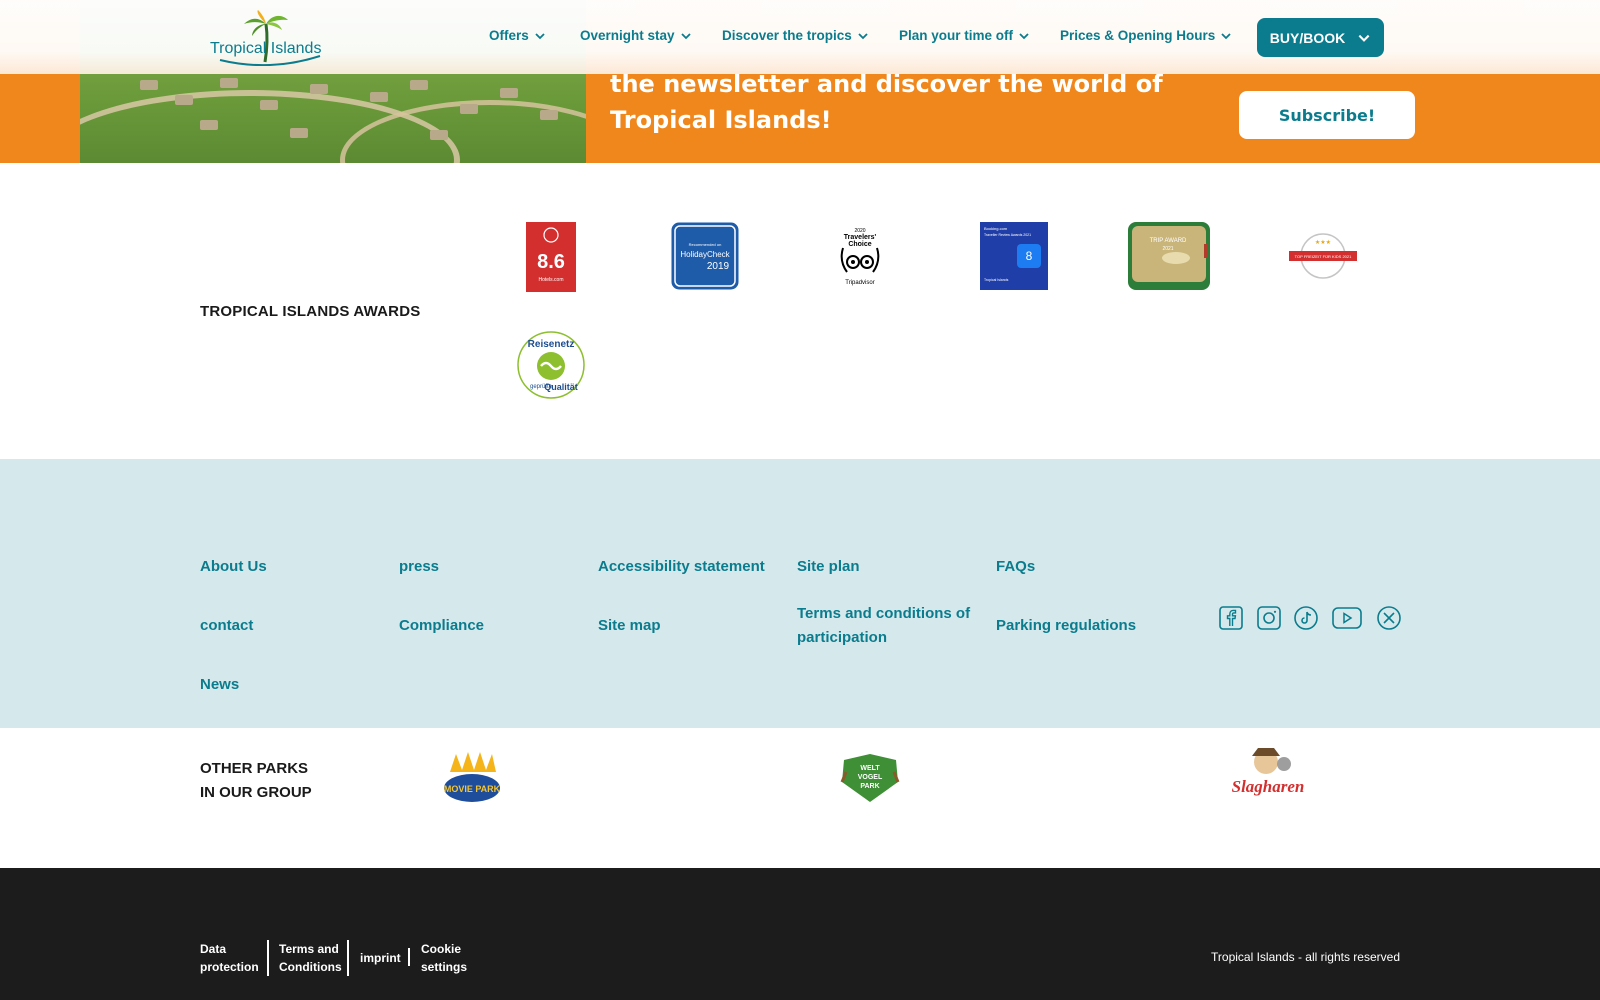 The width and height of the screenshot is (1600, 1000). Describe the element at coordinates (310, 967) in the screenshot. I see `terms-conditions-line2: Conditions` at that location.